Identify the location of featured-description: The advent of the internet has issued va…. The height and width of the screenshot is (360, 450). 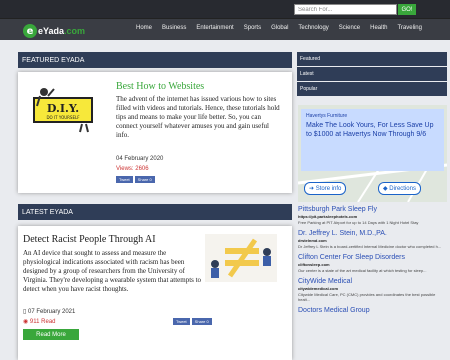
(198, 117).